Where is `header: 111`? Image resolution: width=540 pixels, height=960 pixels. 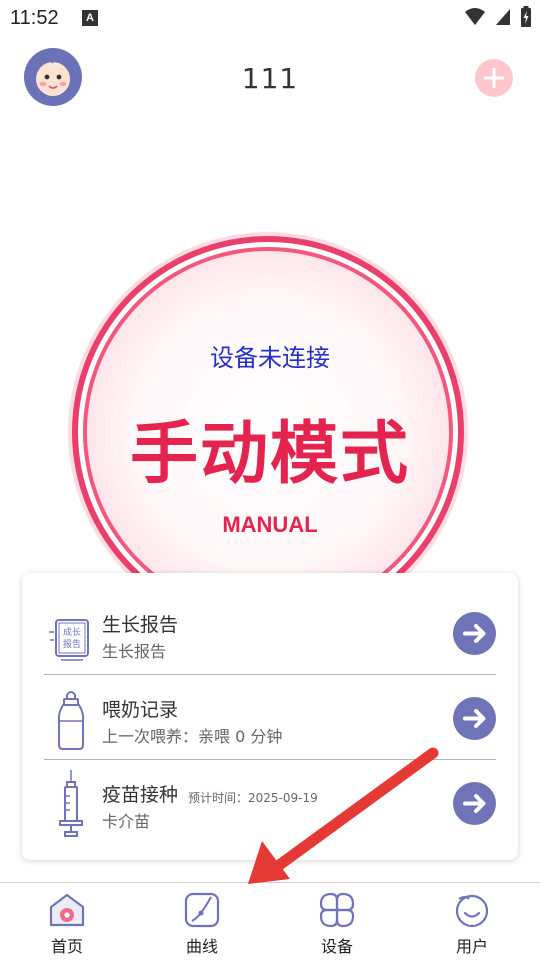
header: 111 is located at coordinates (270, 78).